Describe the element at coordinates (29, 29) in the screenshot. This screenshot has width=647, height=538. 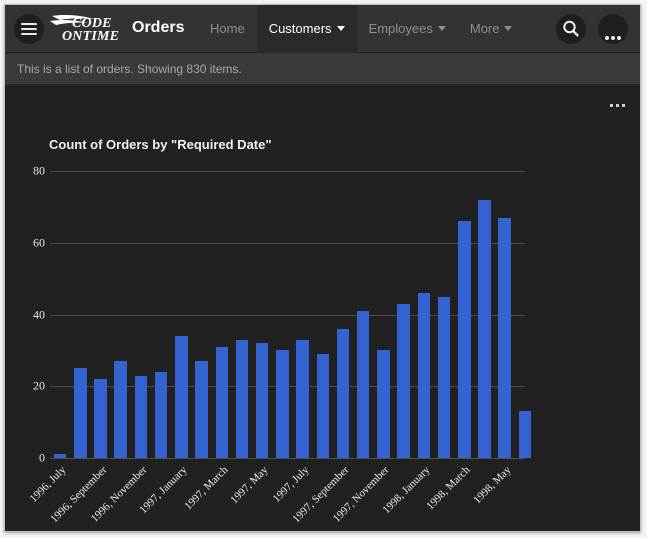
I see `hamburger-menu-icon` at that location.